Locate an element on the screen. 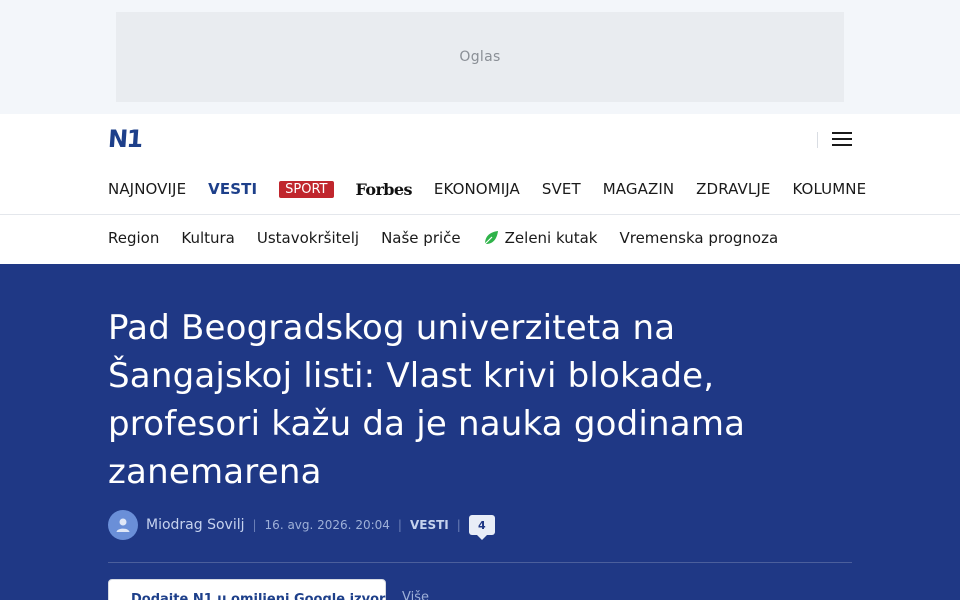  nav-item-magazin: MAGAZIN is located at coordinates (638, 189).